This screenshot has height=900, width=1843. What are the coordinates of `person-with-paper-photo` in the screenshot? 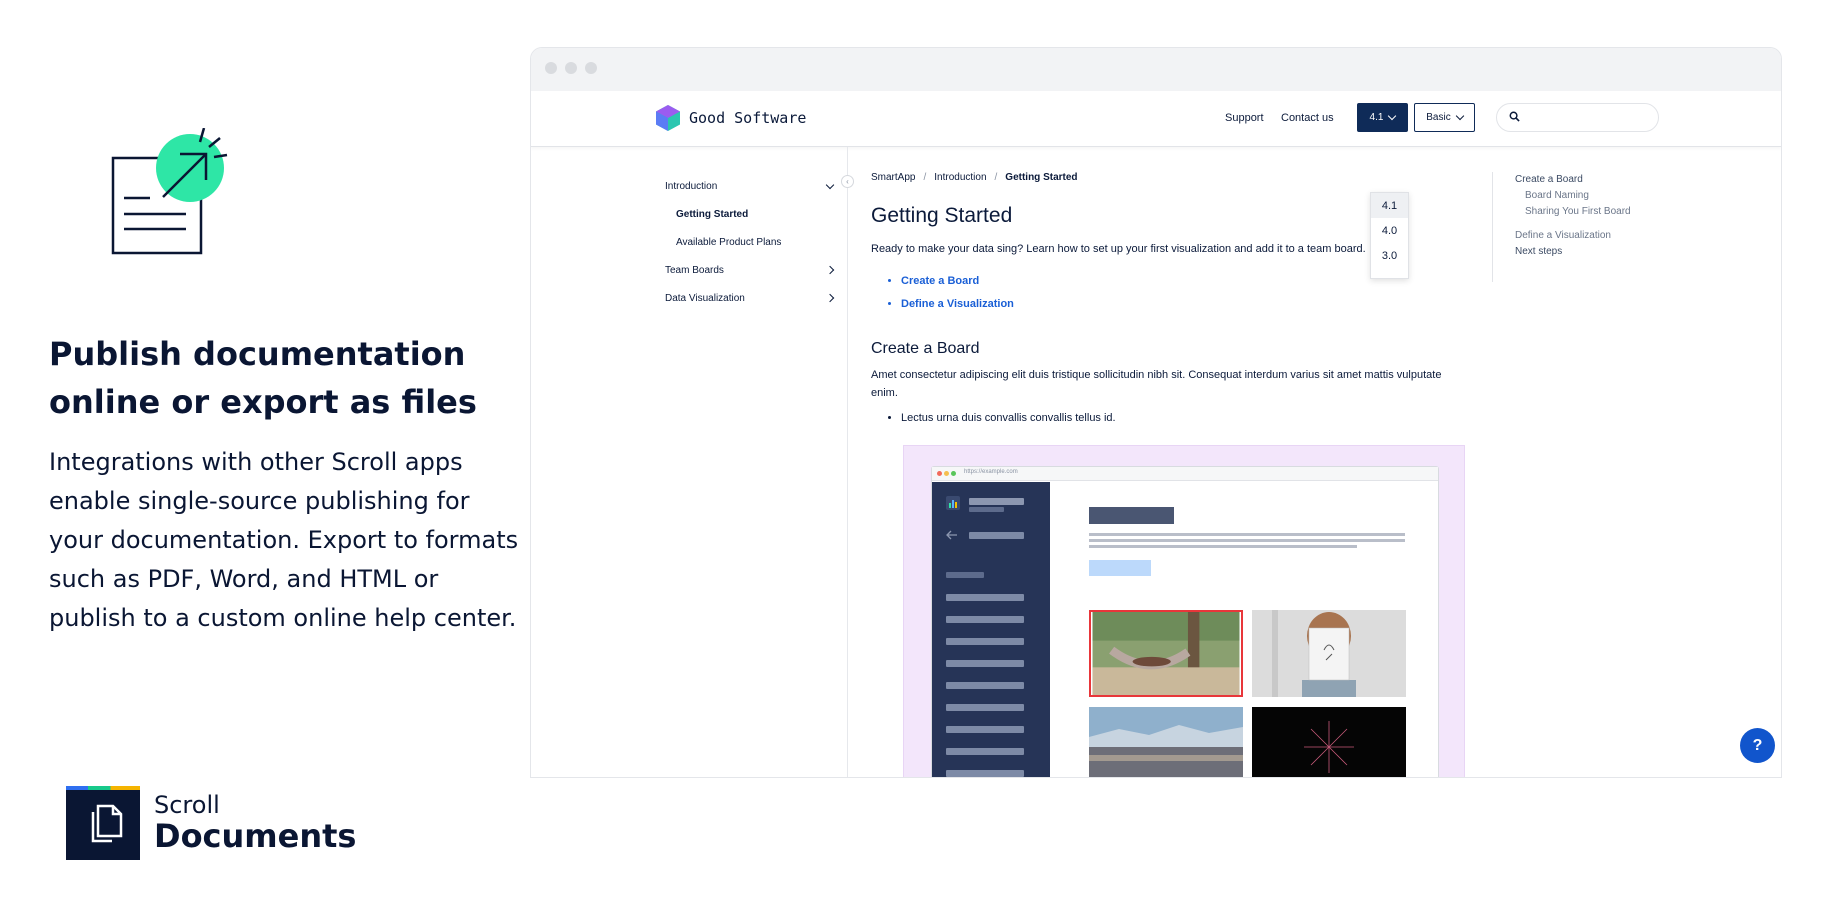 It's located at (1329, 653).